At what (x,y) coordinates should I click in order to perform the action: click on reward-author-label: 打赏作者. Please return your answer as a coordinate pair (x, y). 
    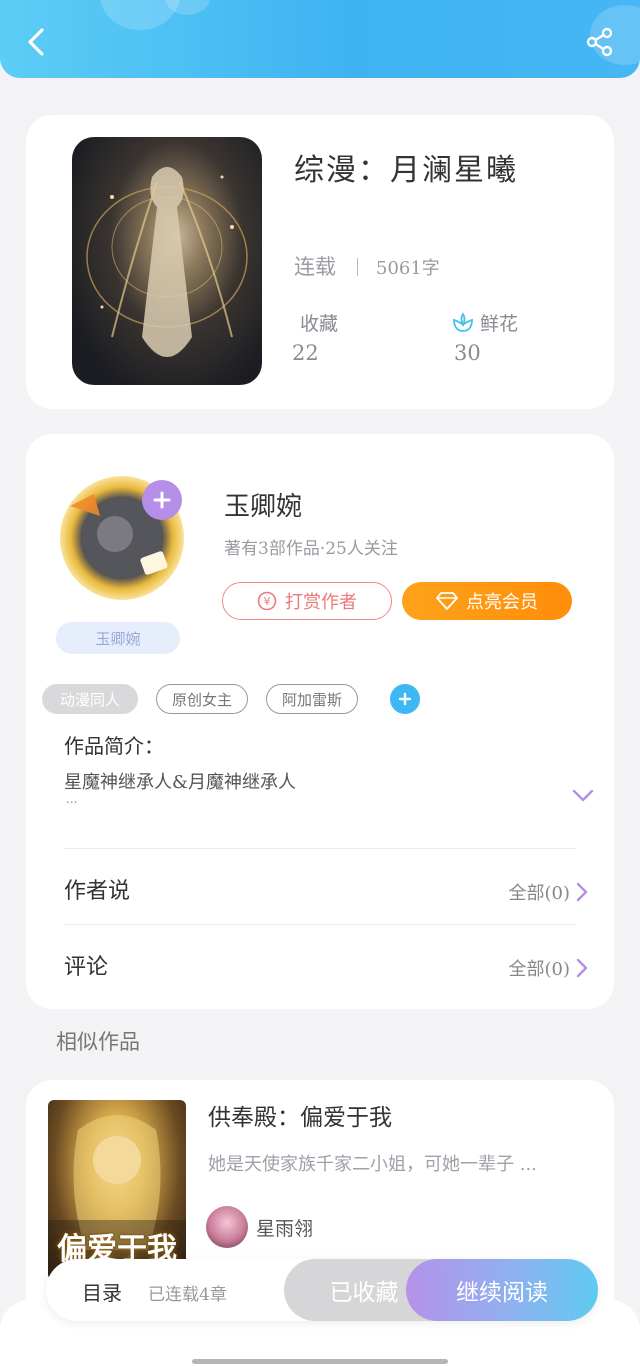
    Looking at the image, I should click on (321, 602).